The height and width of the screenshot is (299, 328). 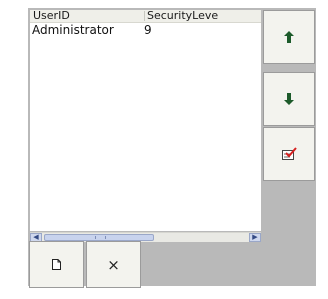 I want to click on edit-button, so click(x=289, y=154).